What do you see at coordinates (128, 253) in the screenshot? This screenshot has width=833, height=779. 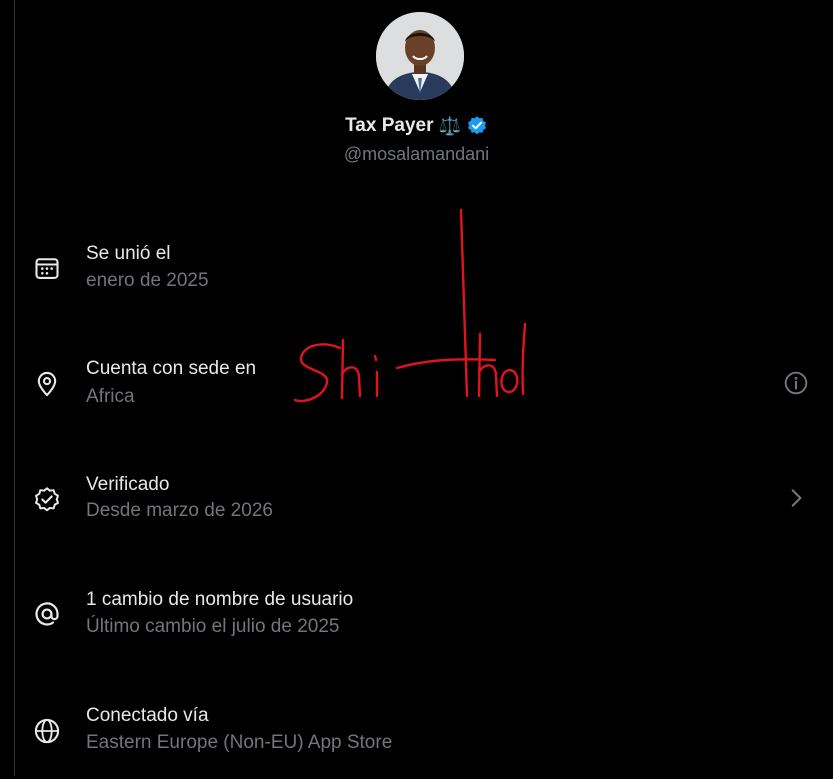 I see `row-joined-title: Se unió el` at bounding box center [128, 253].